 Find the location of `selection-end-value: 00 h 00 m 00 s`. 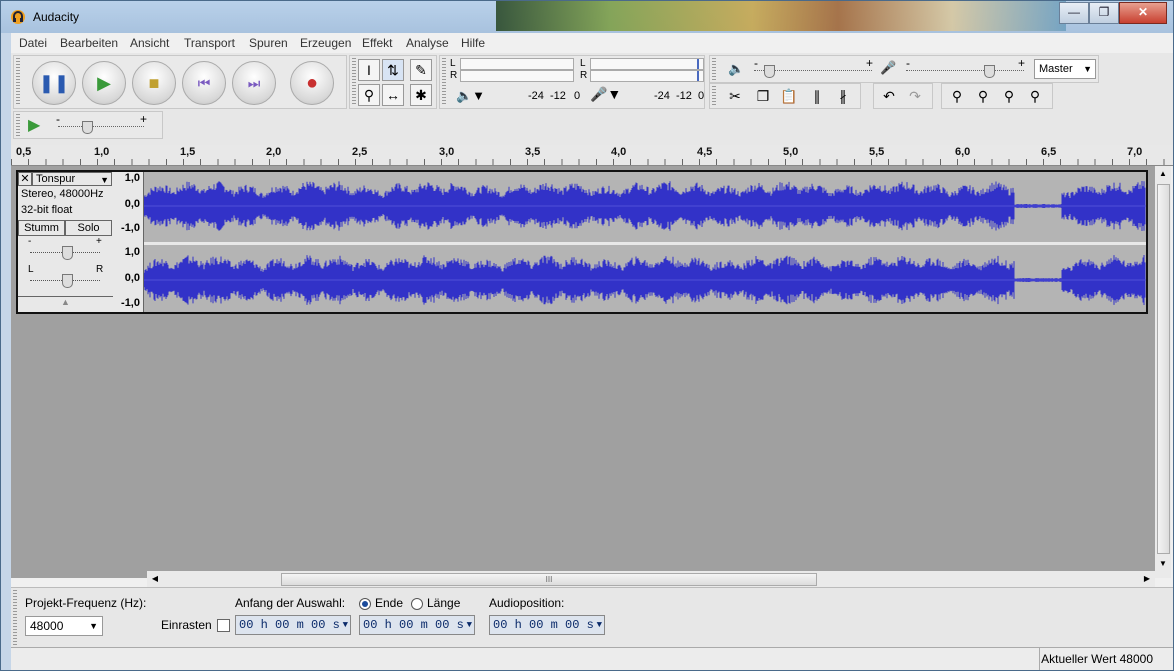

selection-end-value: 00 h 00 m 00 s is located at coordinates (413, 625).